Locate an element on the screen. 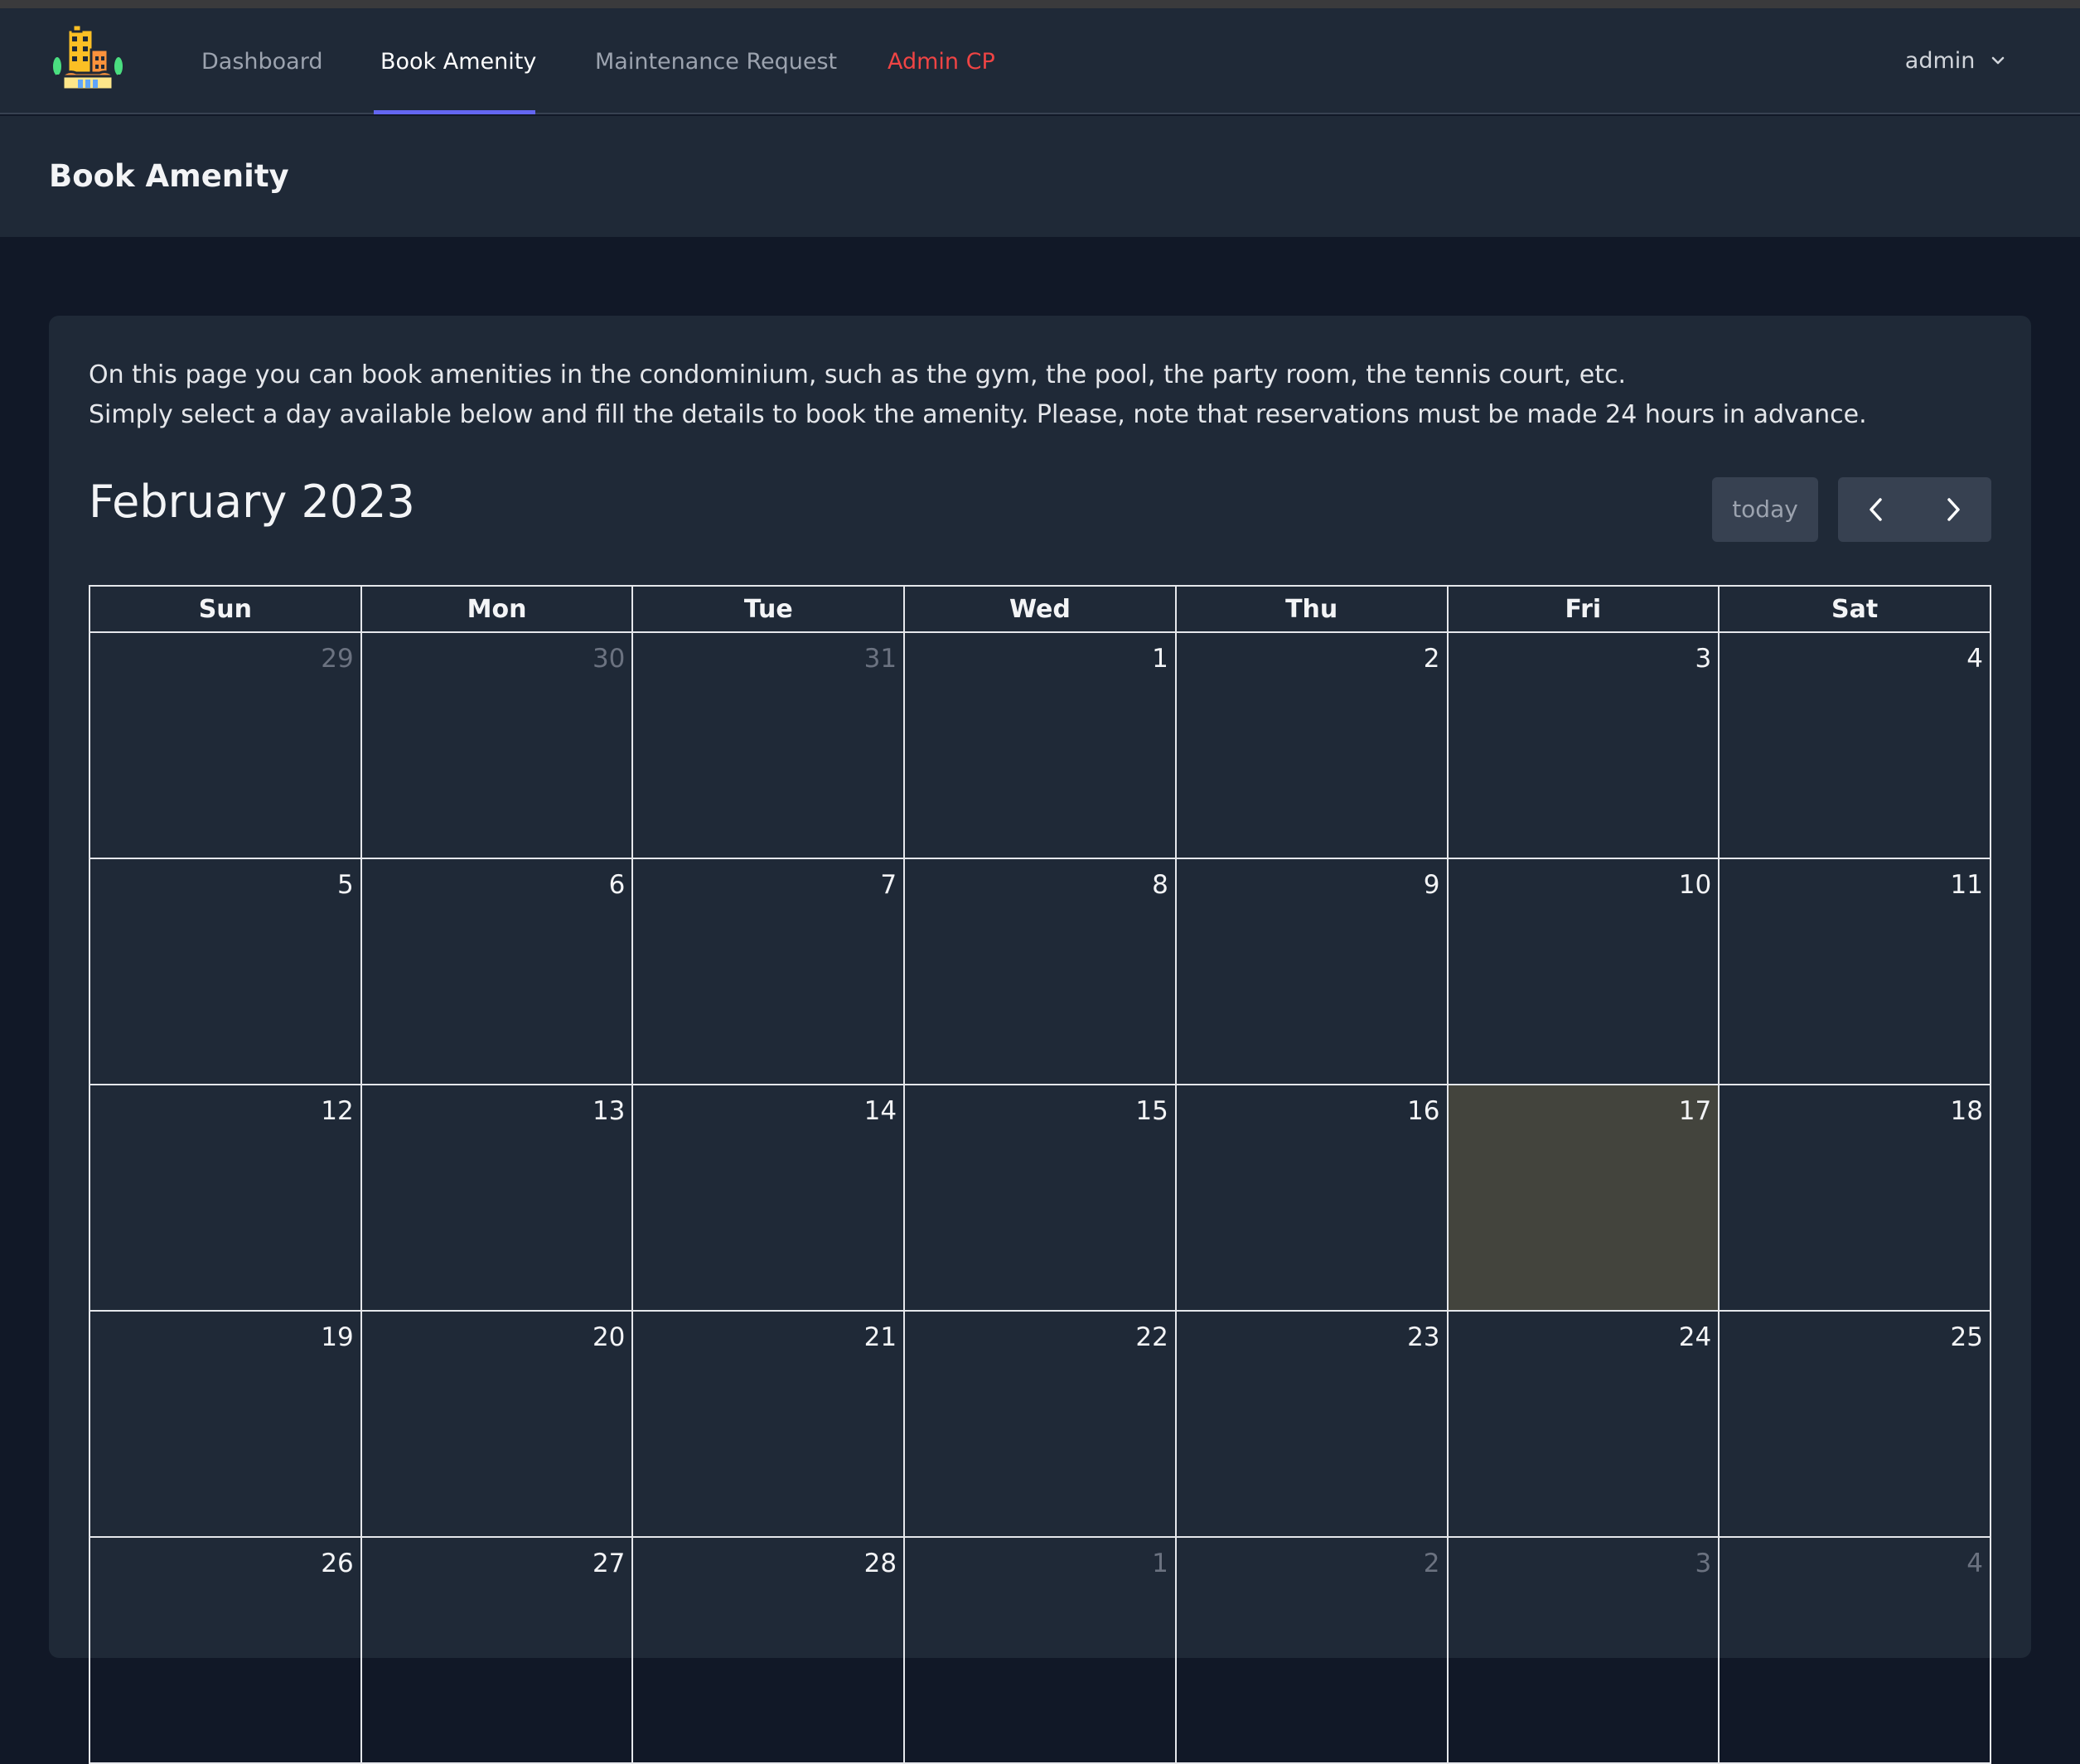 This screenshot has height=1764, width=2080. weekday-header: Wed is located at coordinates (1040, 609).